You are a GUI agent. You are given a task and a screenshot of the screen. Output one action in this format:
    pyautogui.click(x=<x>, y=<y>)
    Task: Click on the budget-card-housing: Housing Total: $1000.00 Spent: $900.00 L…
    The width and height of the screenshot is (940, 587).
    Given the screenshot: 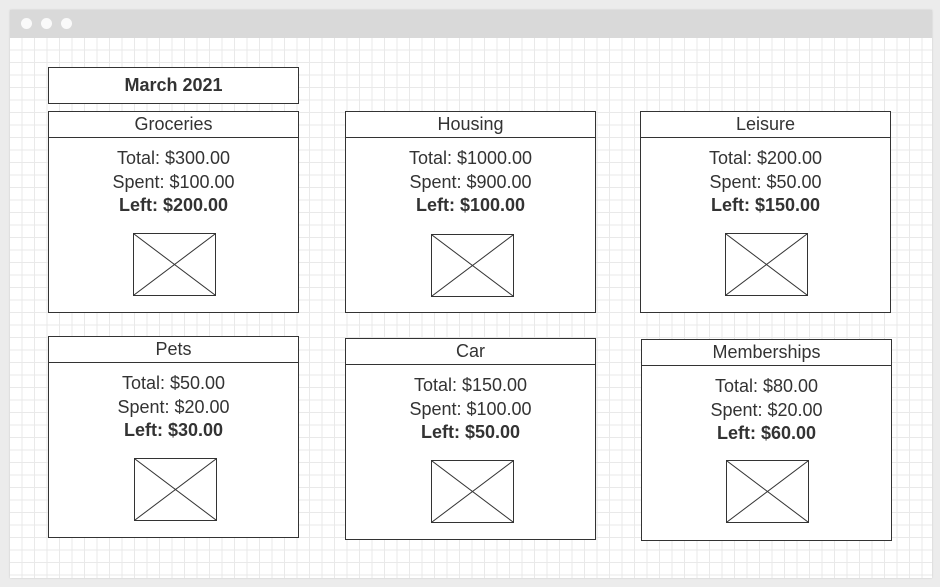 What is the action you would take?
    pyautogui.click(x=470, y=212)
    